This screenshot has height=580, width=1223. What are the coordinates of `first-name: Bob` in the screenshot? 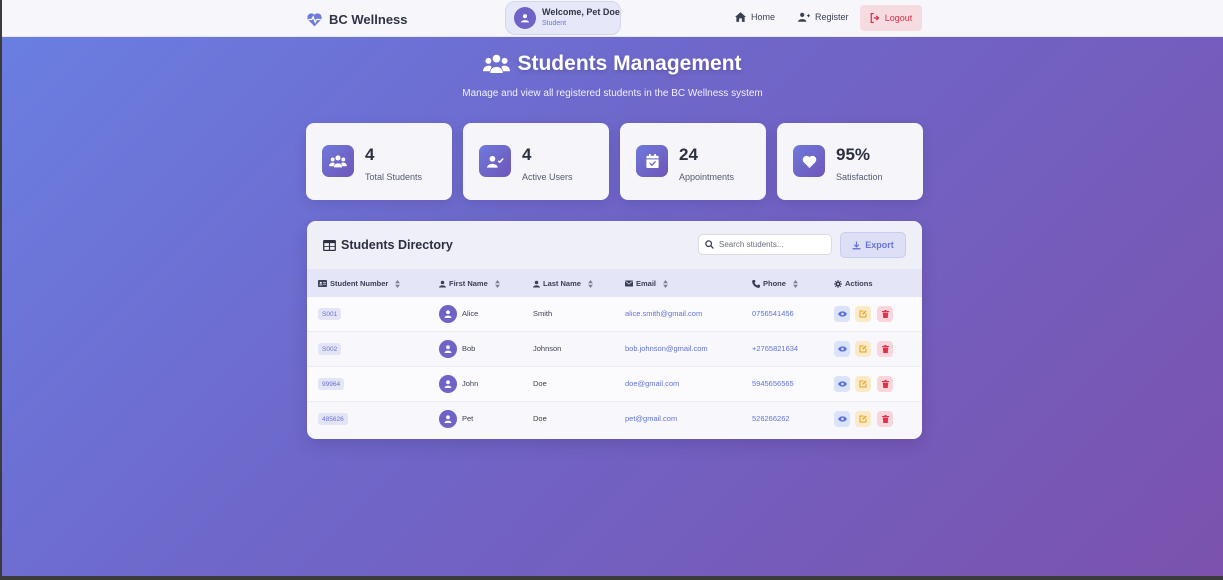 It's located at (469, 348).